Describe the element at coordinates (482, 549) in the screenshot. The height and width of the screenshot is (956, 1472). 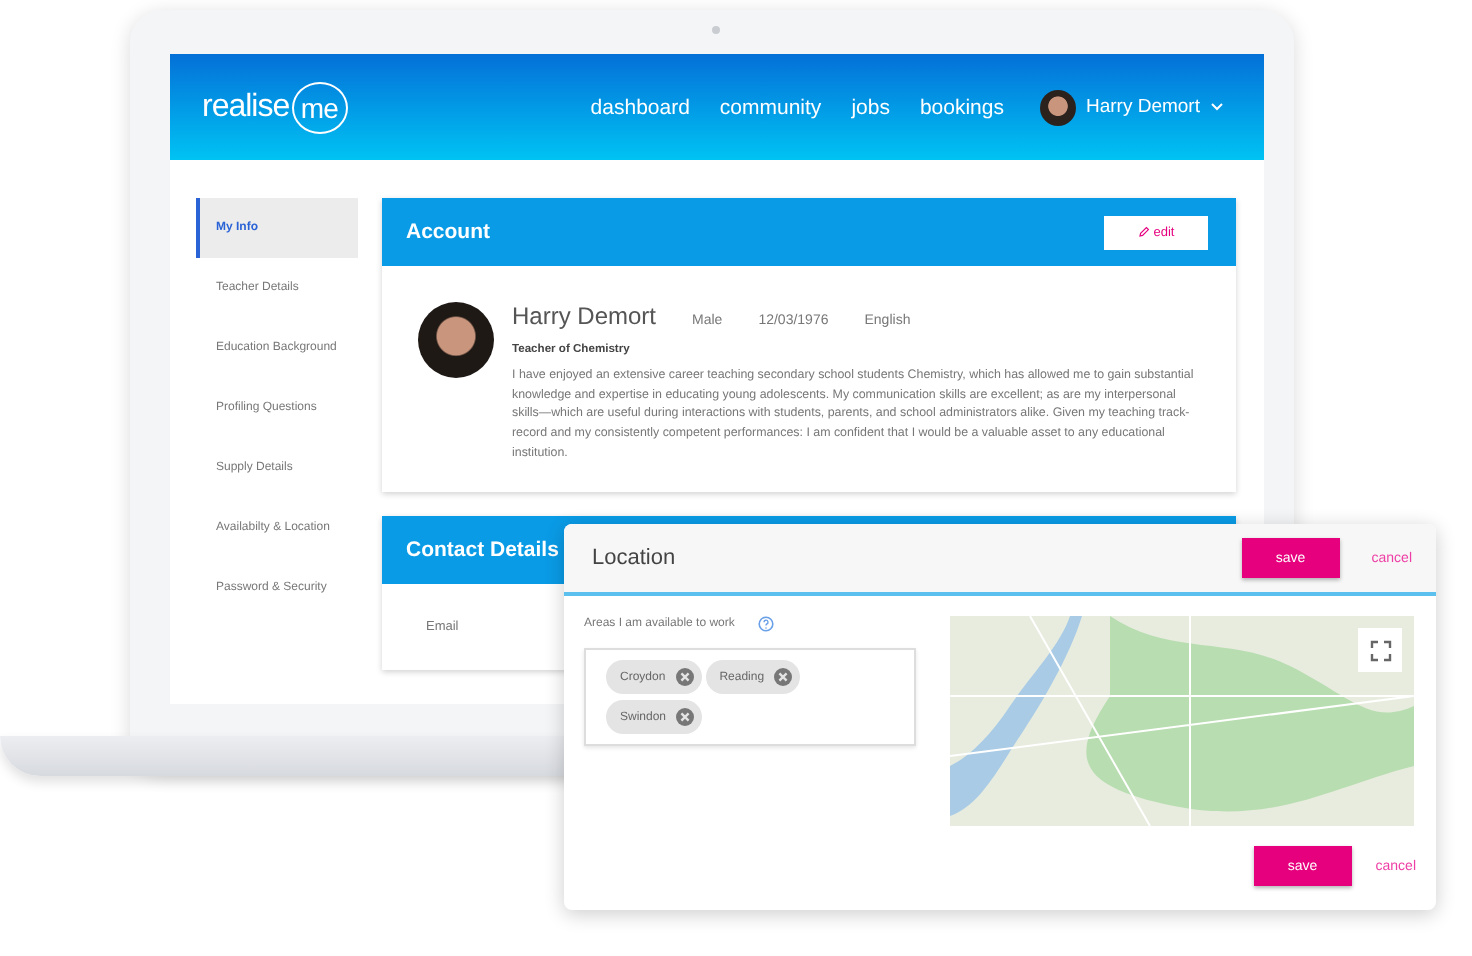
I see `card-title: Contact Details` at that location.